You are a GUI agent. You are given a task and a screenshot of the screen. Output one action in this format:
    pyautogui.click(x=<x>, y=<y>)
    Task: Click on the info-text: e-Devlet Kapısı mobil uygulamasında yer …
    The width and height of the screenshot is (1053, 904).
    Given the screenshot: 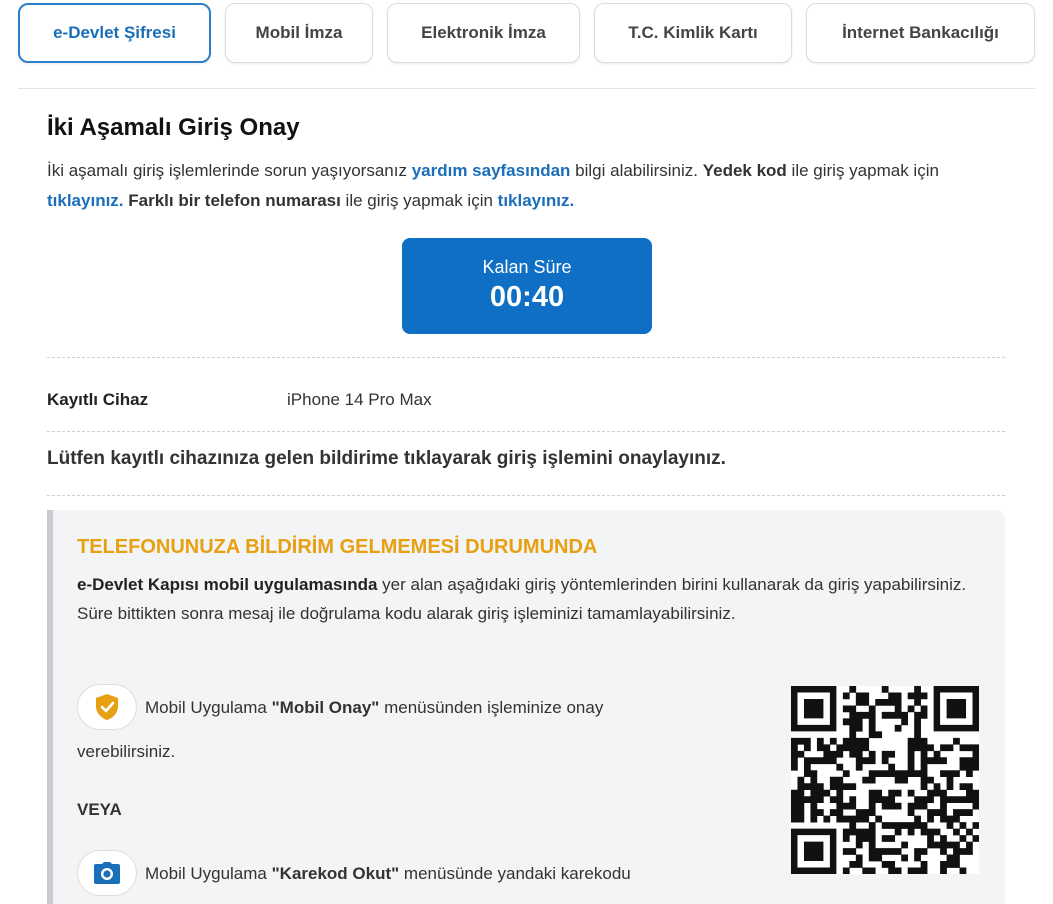 What is the action you would take?
    pyautogui.click(x=522, y=599)
    